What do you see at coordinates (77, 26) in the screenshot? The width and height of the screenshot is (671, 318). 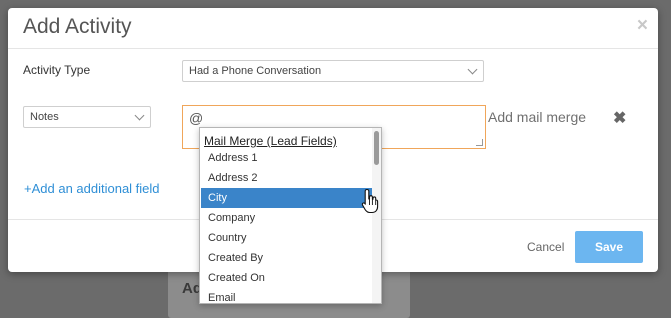 I see `modal-title: Add Activity` at bounding box center [77, 26].